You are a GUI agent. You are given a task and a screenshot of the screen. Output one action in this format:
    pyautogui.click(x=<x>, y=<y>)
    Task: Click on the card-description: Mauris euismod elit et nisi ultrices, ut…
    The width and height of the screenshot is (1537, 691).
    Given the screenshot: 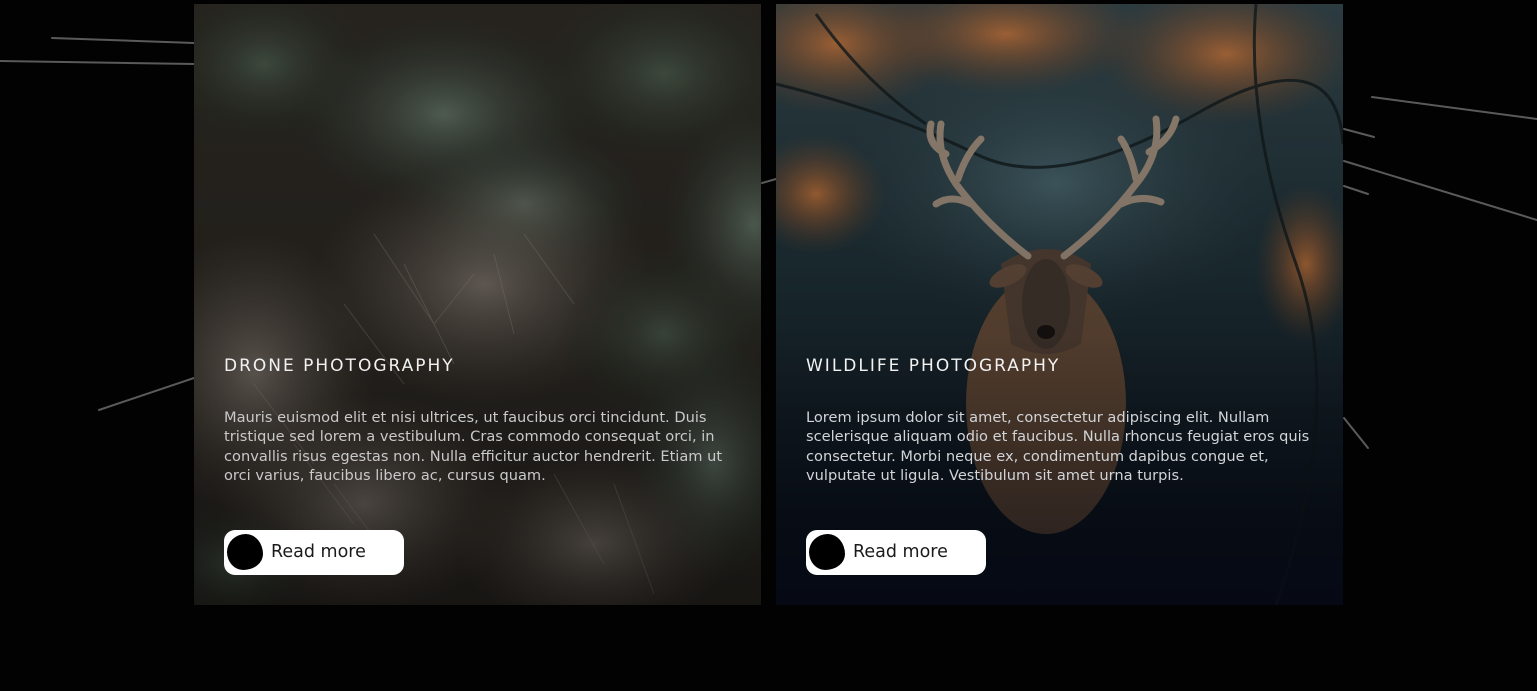 What is the action you would take?
    pyautogui.click(x=473, y=447)
    